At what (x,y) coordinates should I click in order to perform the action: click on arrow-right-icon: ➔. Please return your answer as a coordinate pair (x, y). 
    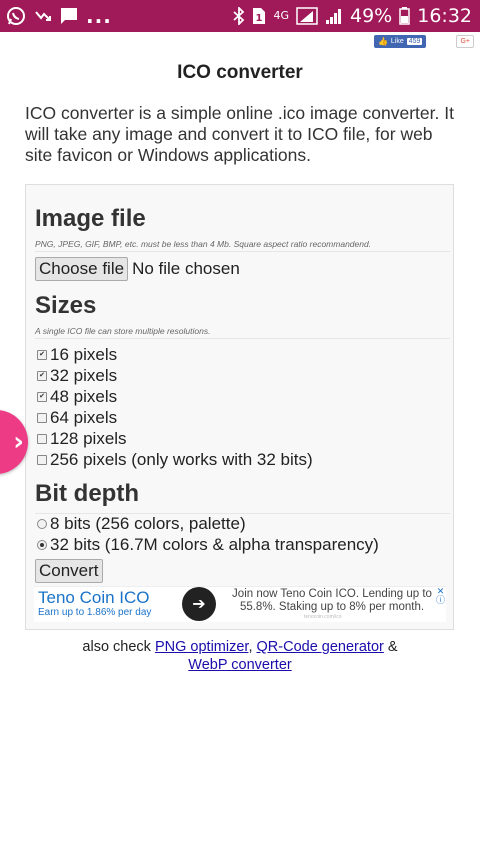
    Looking at the image, I should click on (199, 604).